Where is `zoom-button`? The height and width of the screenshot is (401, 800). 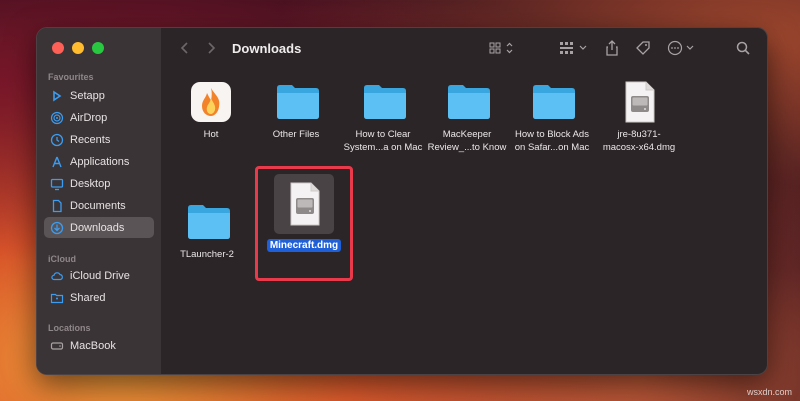
zoom-button is located at coordinates (98, 48).